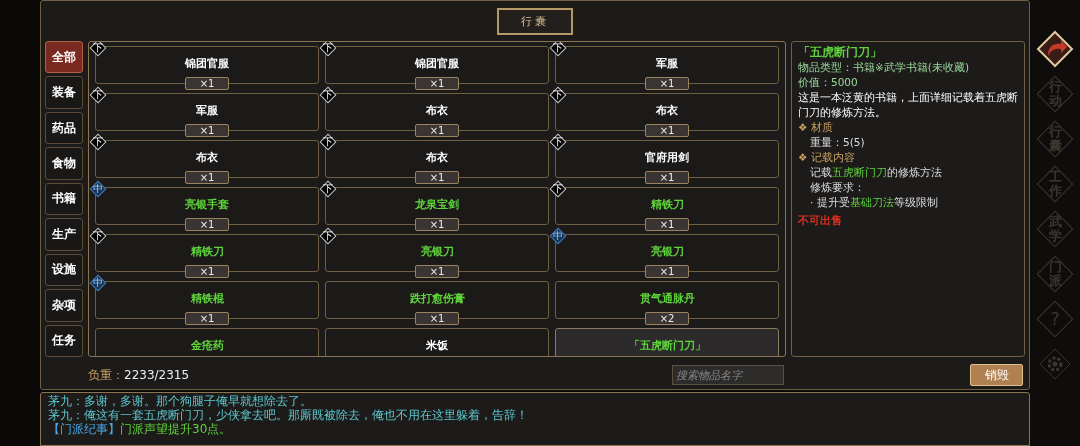  Describe the element at coordinates (667, 342) in the screenshot. I see `item-slot: 「五虎断门刀」` at that location.